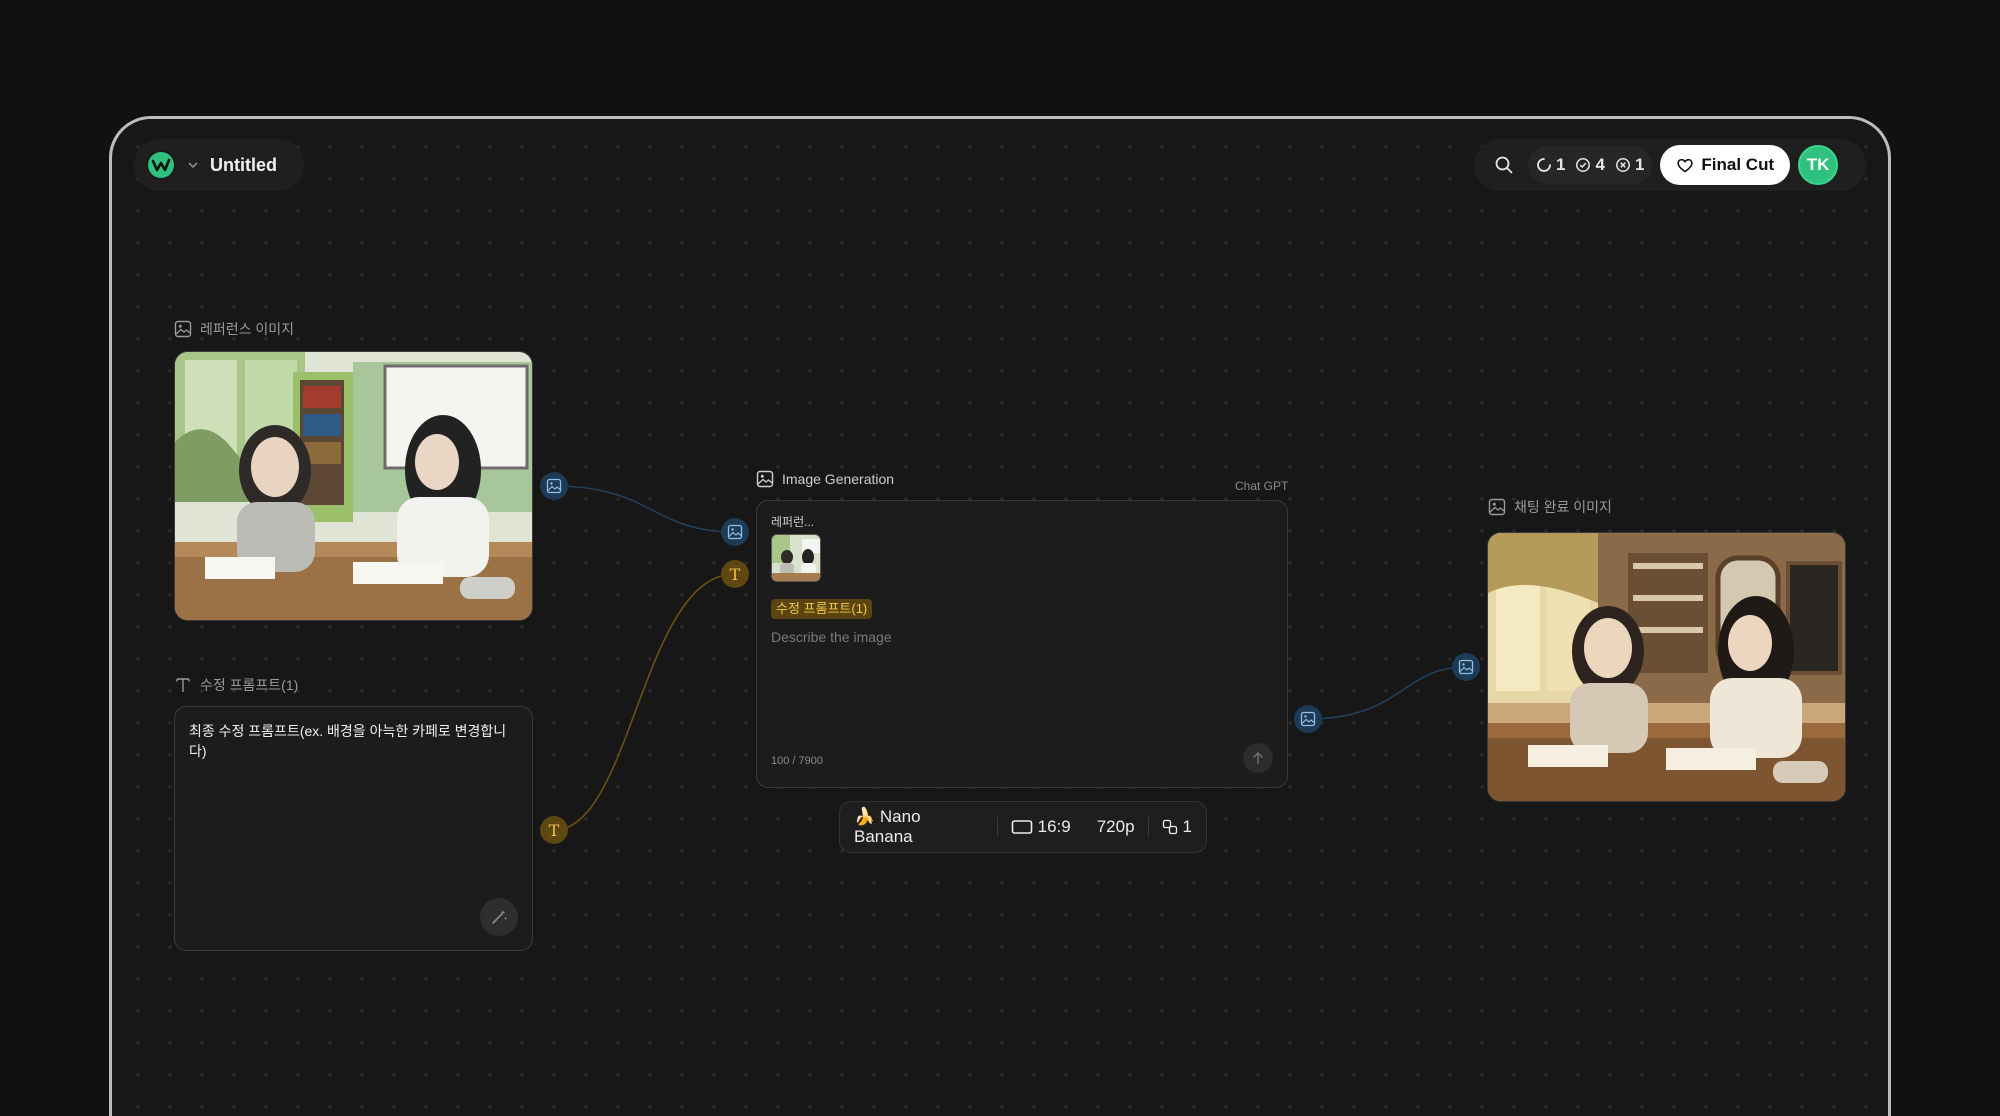  Describe the element at coordinates (1622, 165) in the screenshot. I see `x-circle-icon` at that location.